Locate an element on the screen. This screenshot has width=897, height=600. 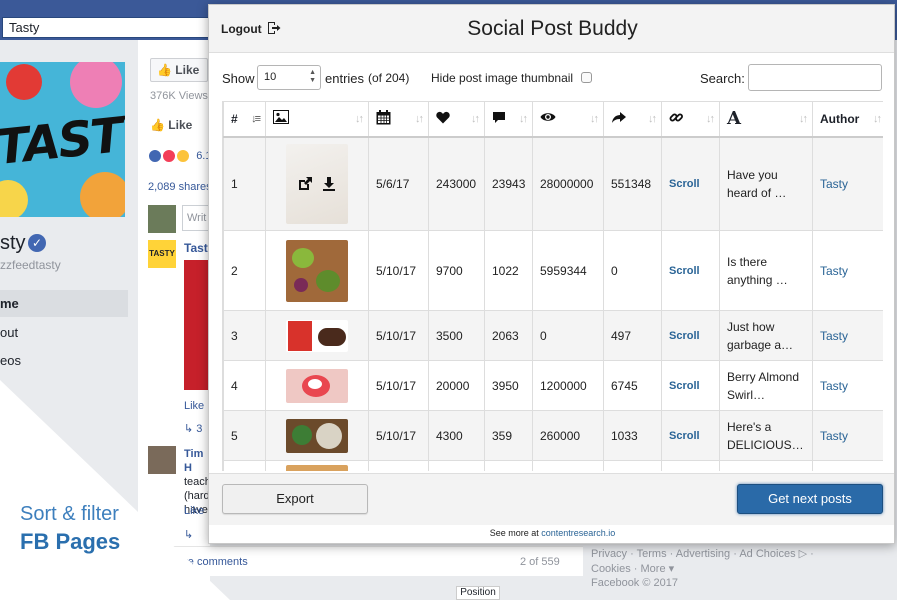
shares-count-cell: 6745 is located at coordinates (633, 386).